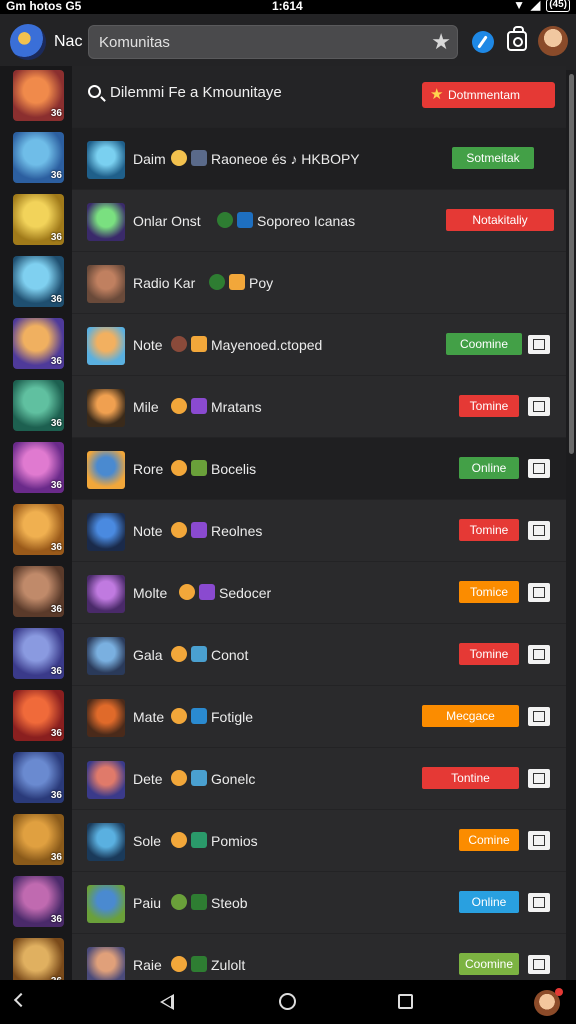 This screenshot has height=1024, width=576. Describe the element at coordinates (517, 38) in the screenshot. I see `camera-icon` at that location.